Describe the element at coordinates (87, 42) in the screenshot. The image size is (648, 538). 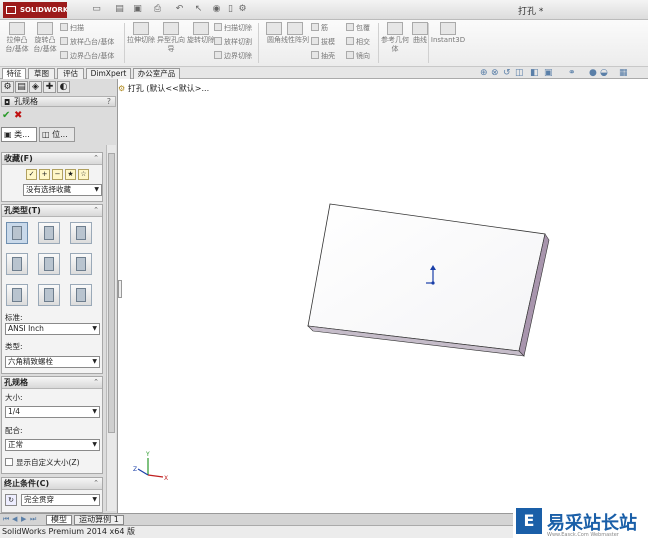
I see `loft-button: 放样凸台/基体` at that location.